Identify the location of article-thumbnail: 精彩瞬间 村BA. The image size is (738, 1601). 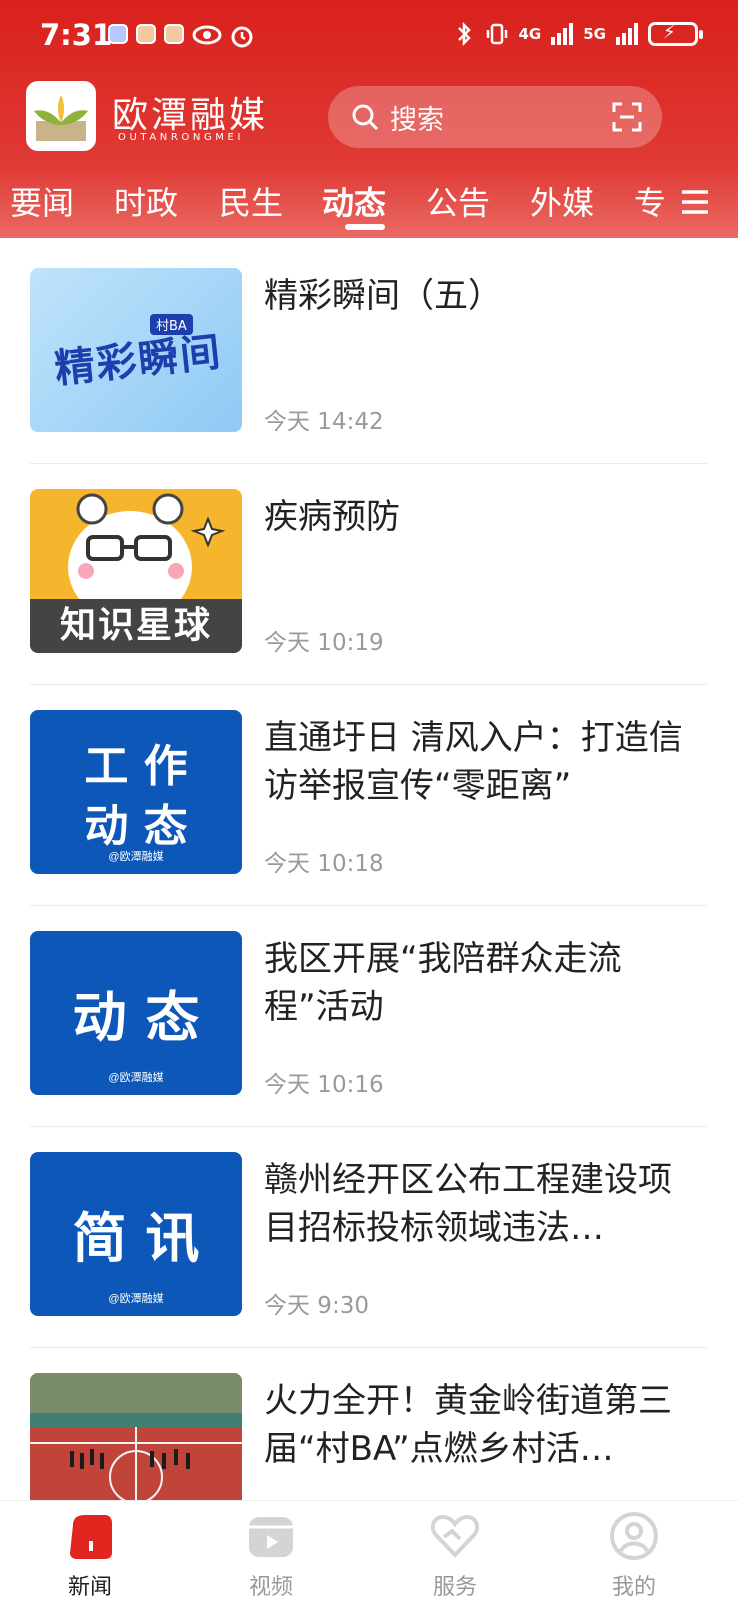
(136, 350).